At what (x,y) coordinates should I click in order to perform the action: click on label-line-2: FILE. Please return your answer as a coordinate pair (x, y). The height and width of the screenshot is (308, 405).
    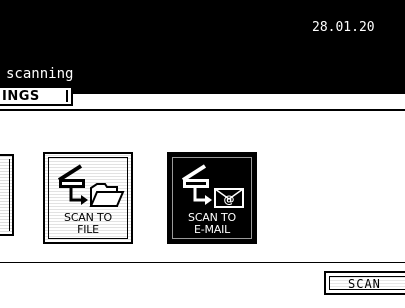
    Looking at the image, I should click on (88, 229).